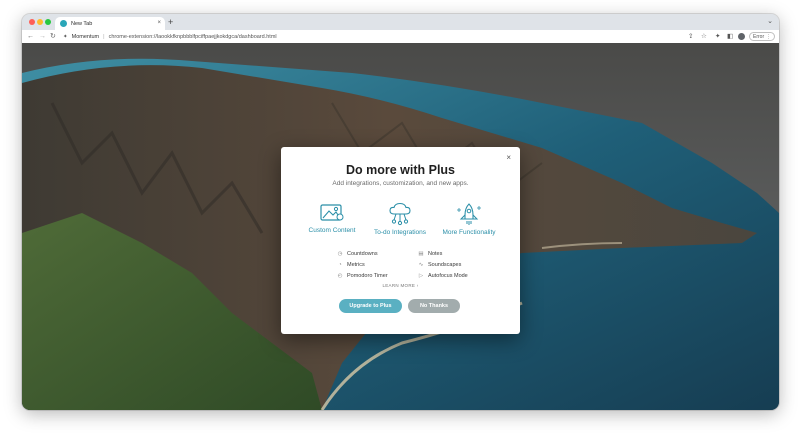 The width and height of the screenshot is (800, 437). I want to click on upgrade-to-plus-button: Upgrade to Plus, so click(370, 306).